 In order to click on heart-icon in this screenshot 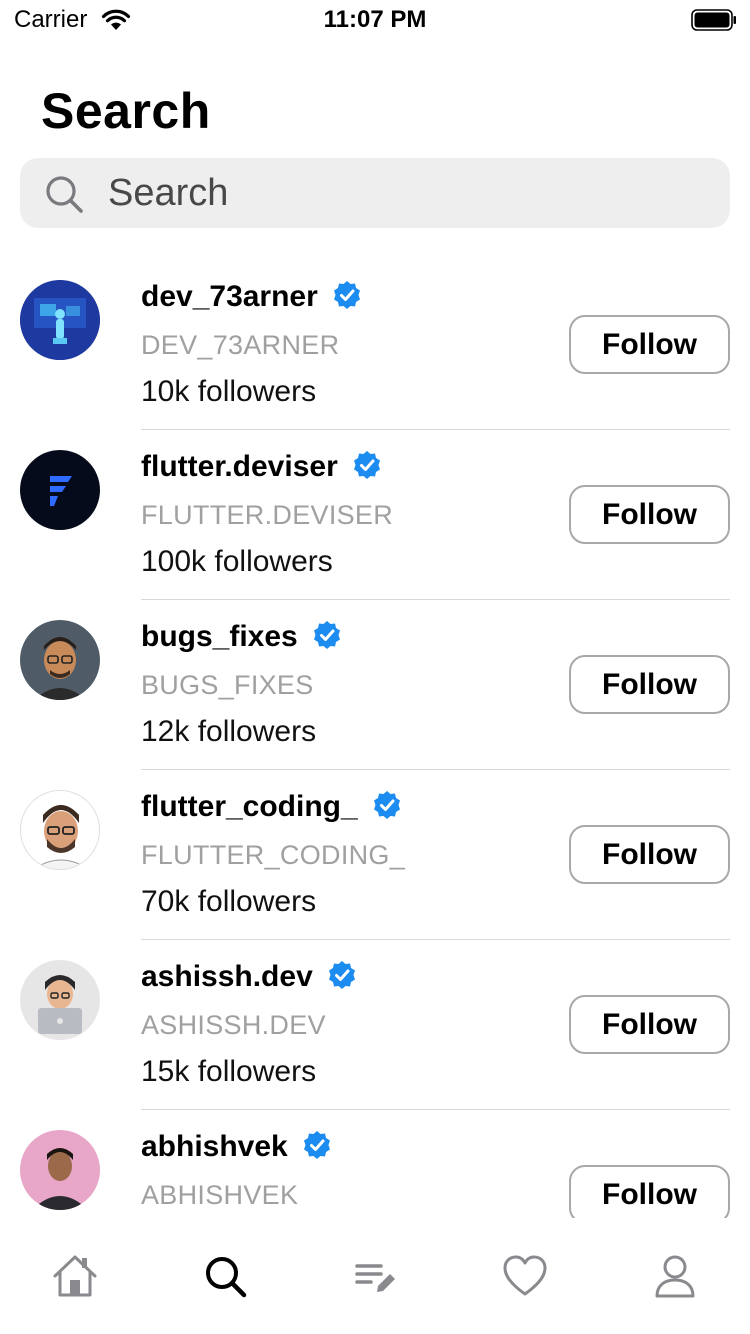, I will do `click(525, 1275)`.